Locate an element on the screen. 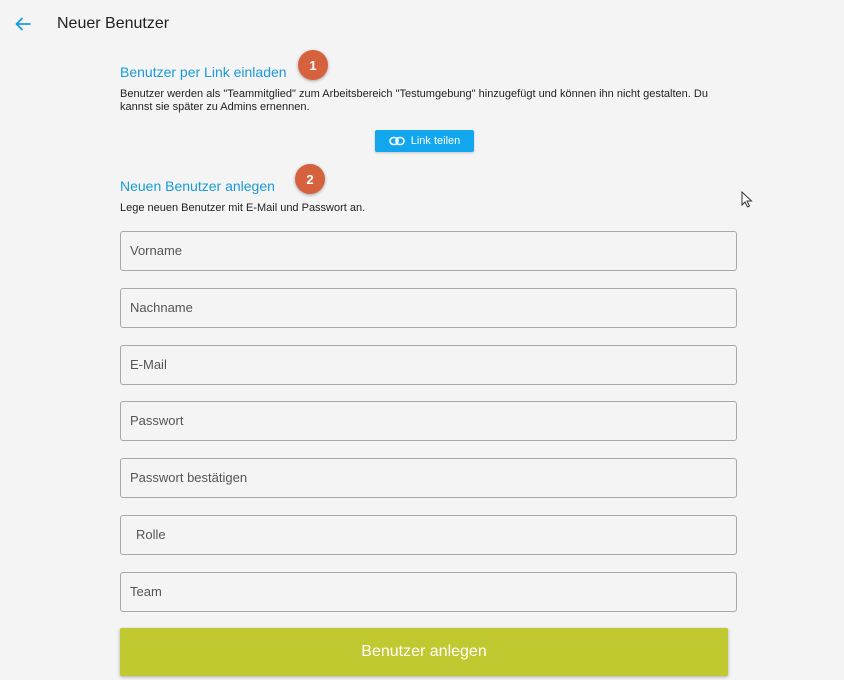 Image resolution: width=844 pixels, height=680 pixels. back-button is located at coordinates (23, 24).